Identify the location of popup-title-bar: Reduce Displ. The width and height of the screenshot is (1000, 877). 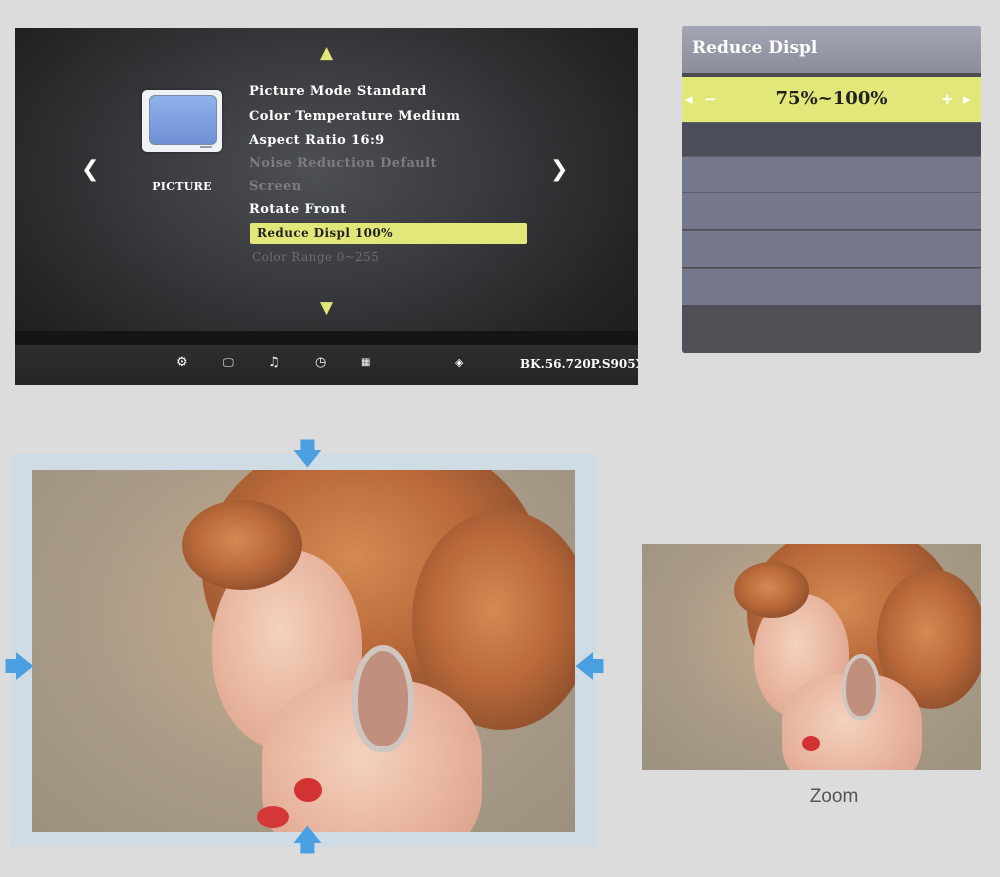
(831, 49).